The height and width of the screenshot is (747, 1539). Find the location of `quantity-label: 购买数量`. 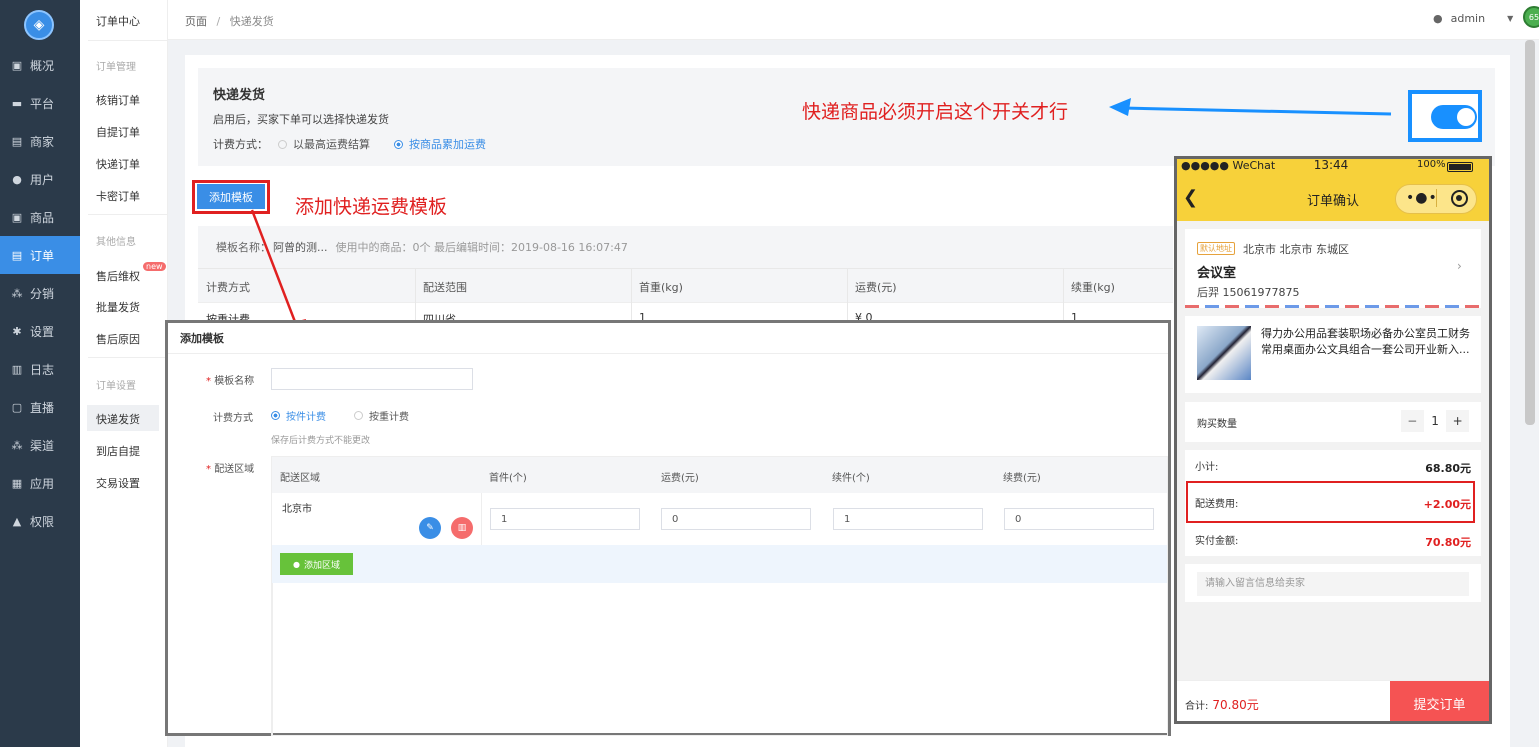

quantity-label: 购买数量 is located at coordinates (1217, 424).